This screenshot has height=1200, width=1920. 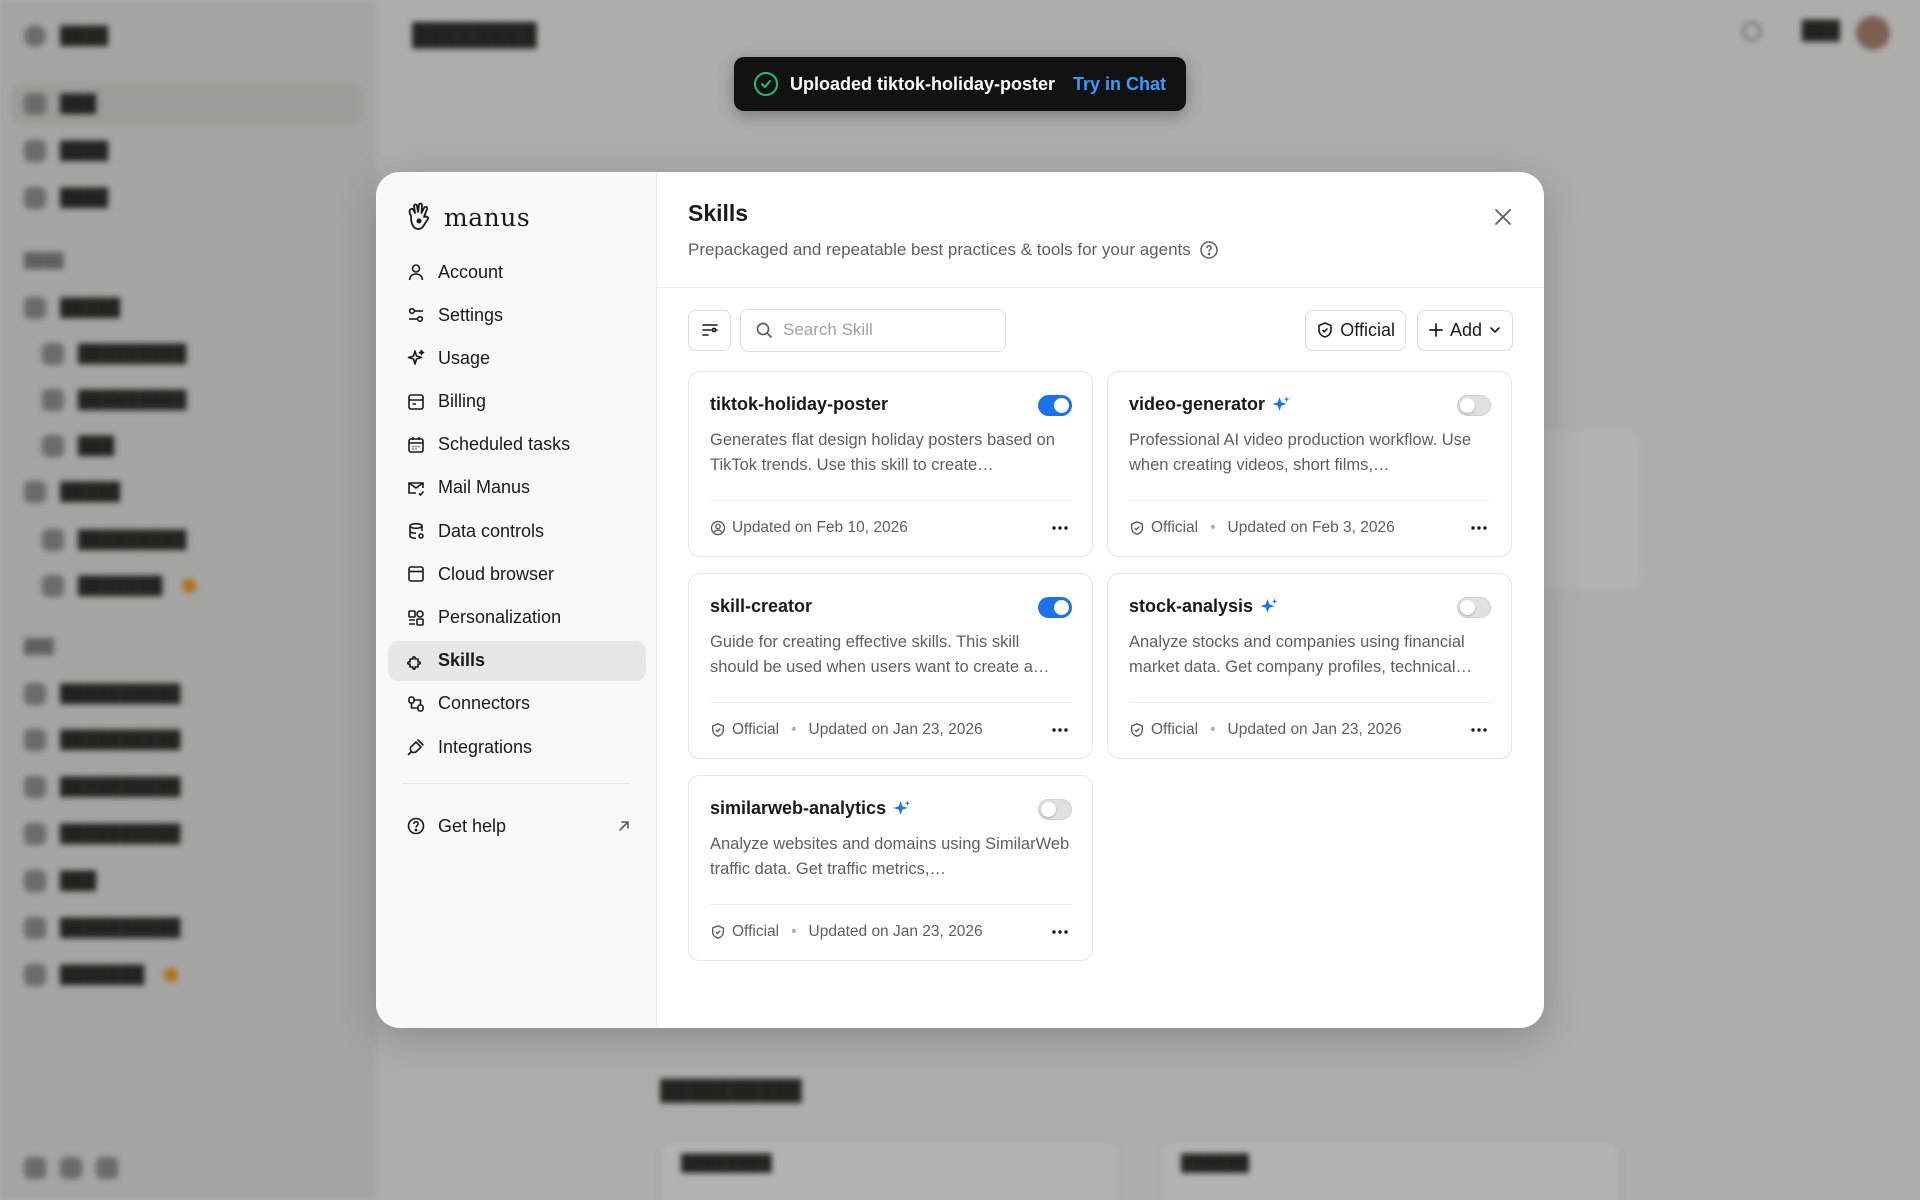 What do you see at coordinates (1311, 527) in the screenshot?
I see `updated-date: Updated on Feb 3, 2026` at bounding box center [1311, 527].